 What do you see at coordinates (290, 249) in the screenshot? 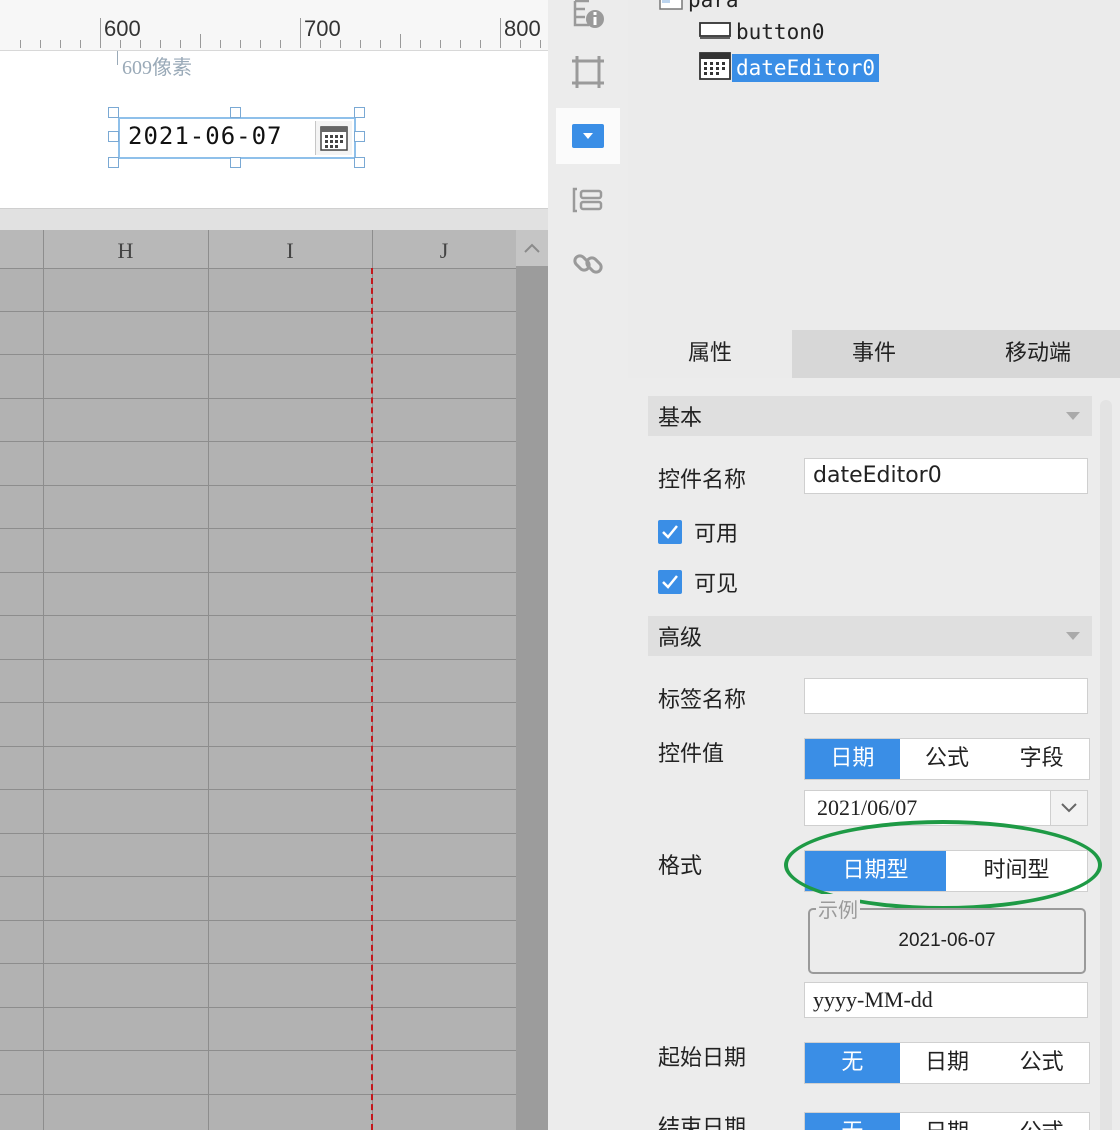
I see `column-header-i: I` at bounding box center [290, 249].